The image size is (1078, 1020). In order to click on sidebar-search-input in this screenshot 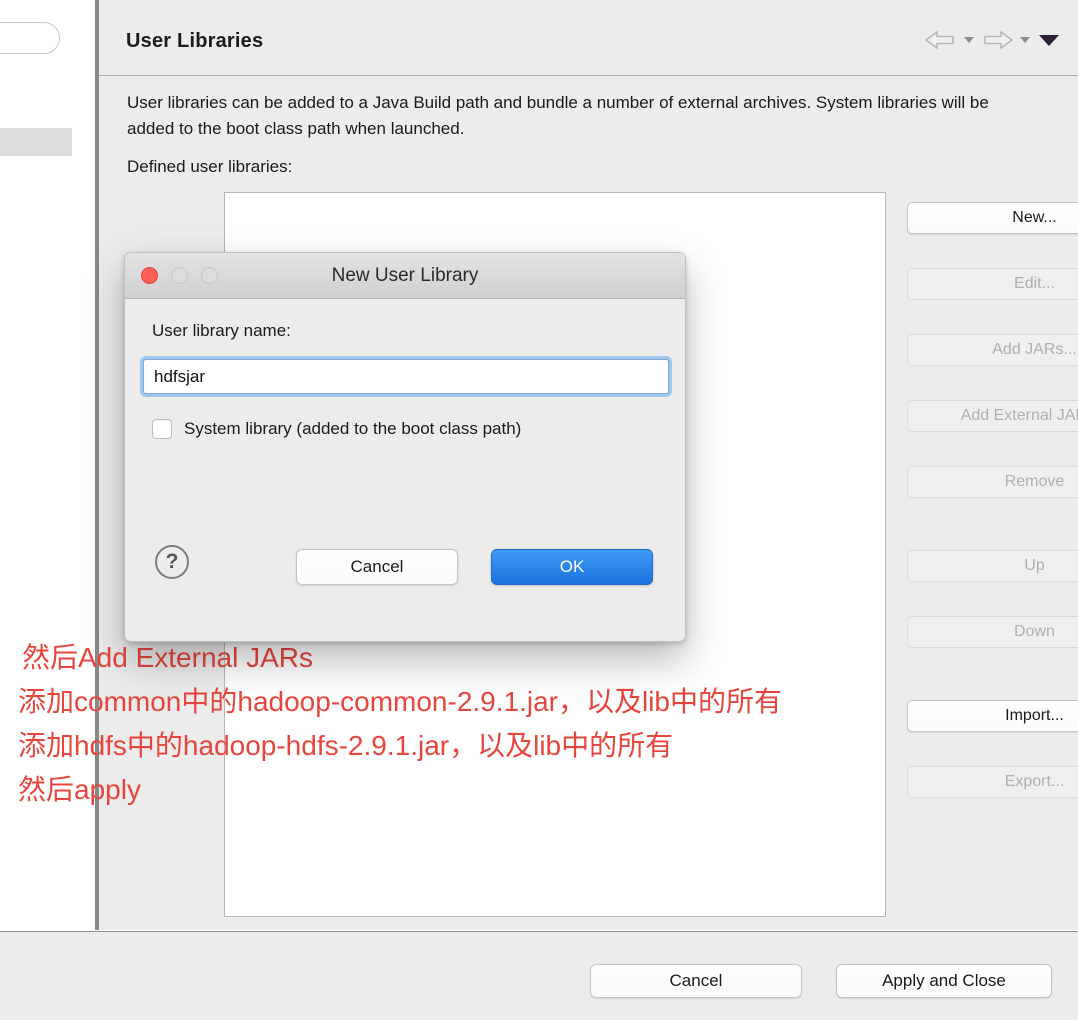, I will do `click(30, 38)`.